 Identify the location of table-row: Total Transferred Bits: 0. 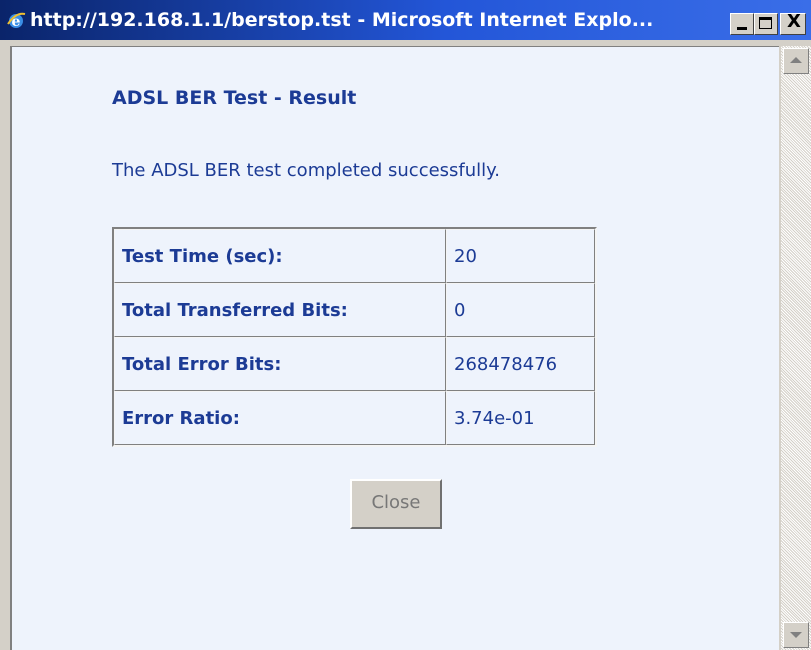
(354, 310).